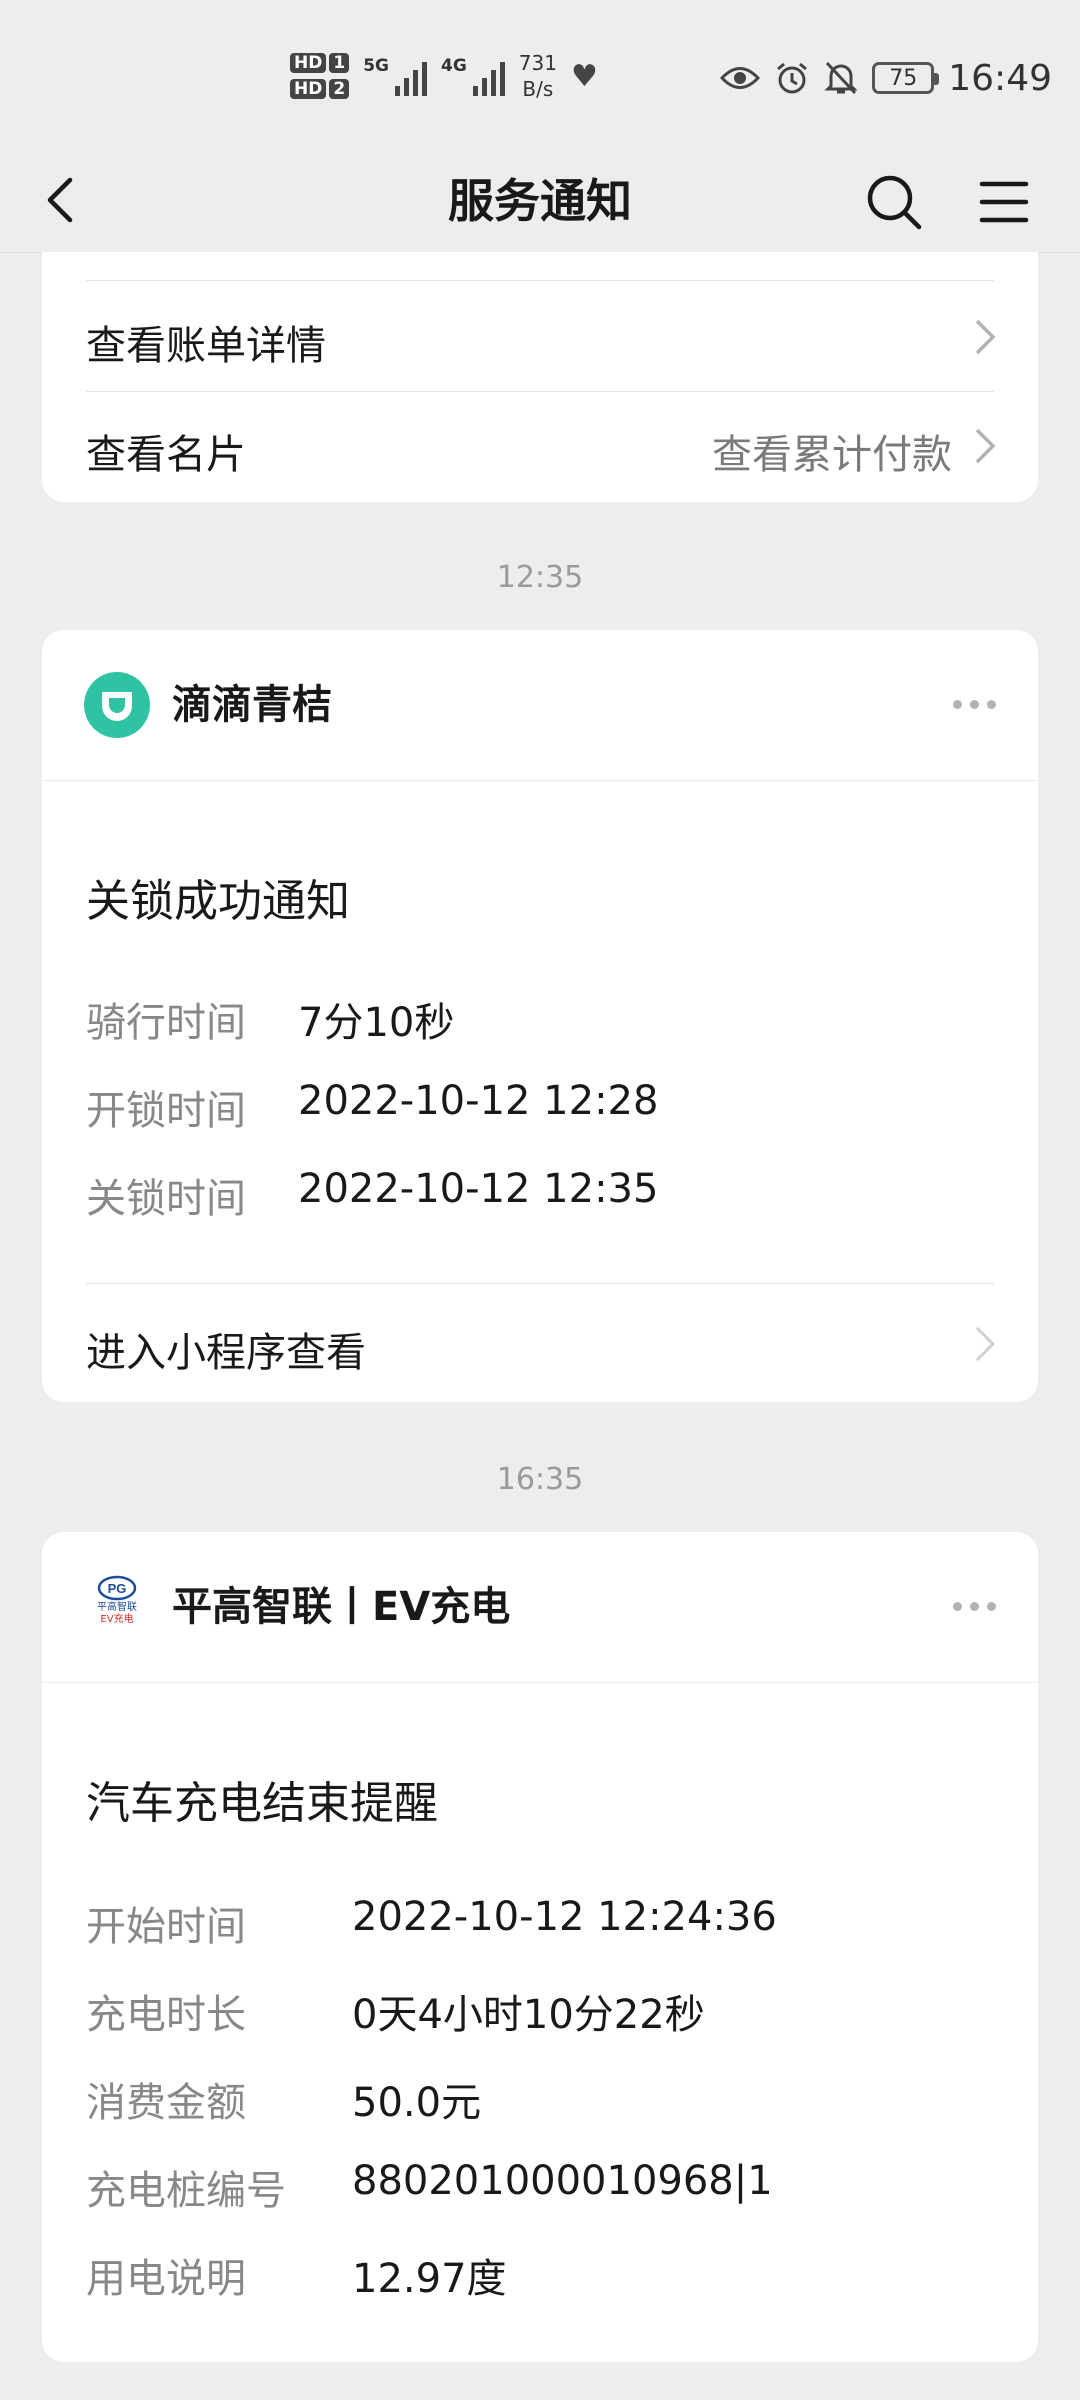 The width and height of the screenshot is (1080, 2400). What do you see at coordinates (62, 200) in the screenshot?
I see `back-icon` at bounding box center [62, 200].